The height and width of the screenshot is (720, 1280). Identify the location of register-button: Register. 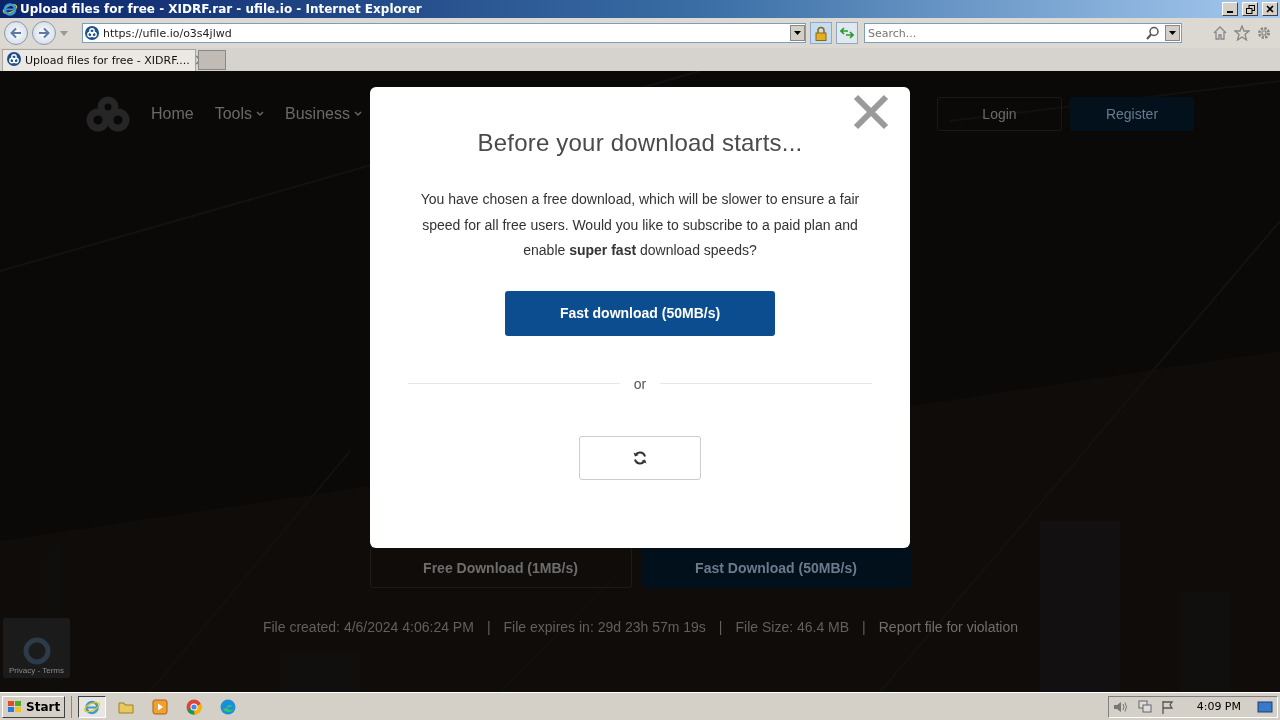
(1132, 114).